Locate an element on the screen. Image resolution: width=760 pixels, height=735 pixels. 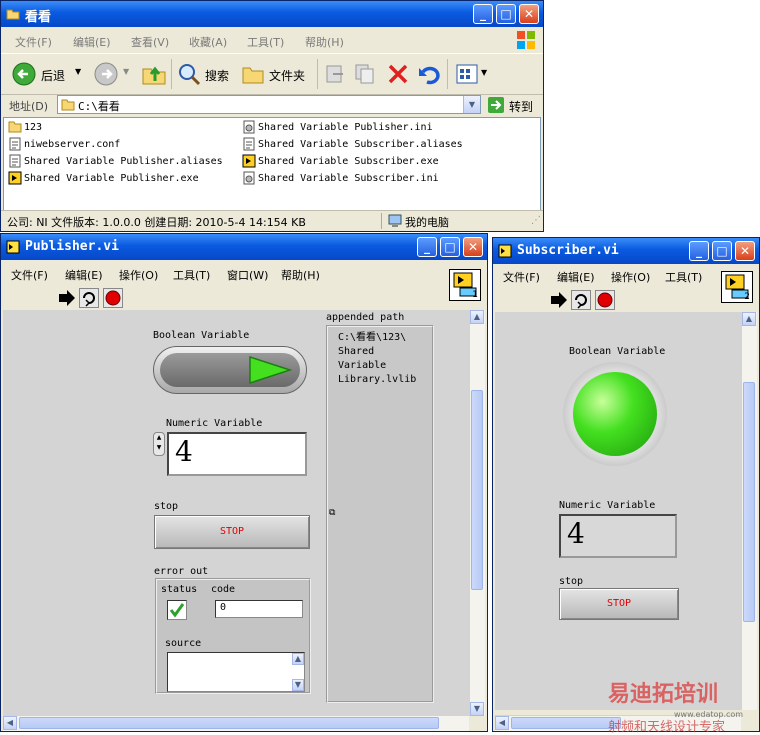
boolean-switch is located at coordinates (230, 370).